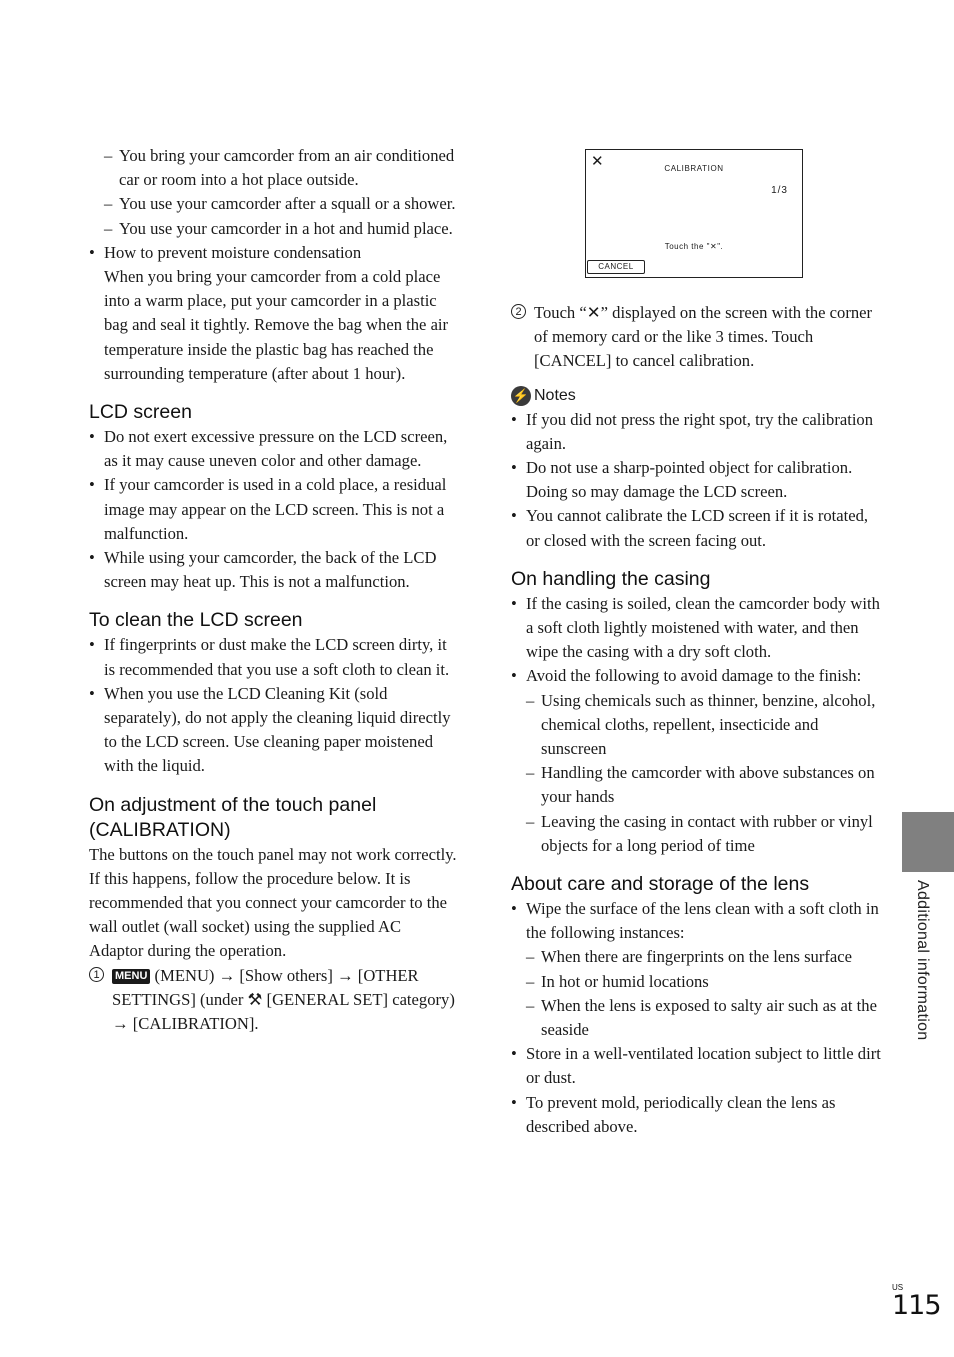 The height and width of the screenshot is (1357, 954). Describe the element at coordinates (617, 981) in the screenshot. I see `list-subitem: – In hot or humid locations` at that location.